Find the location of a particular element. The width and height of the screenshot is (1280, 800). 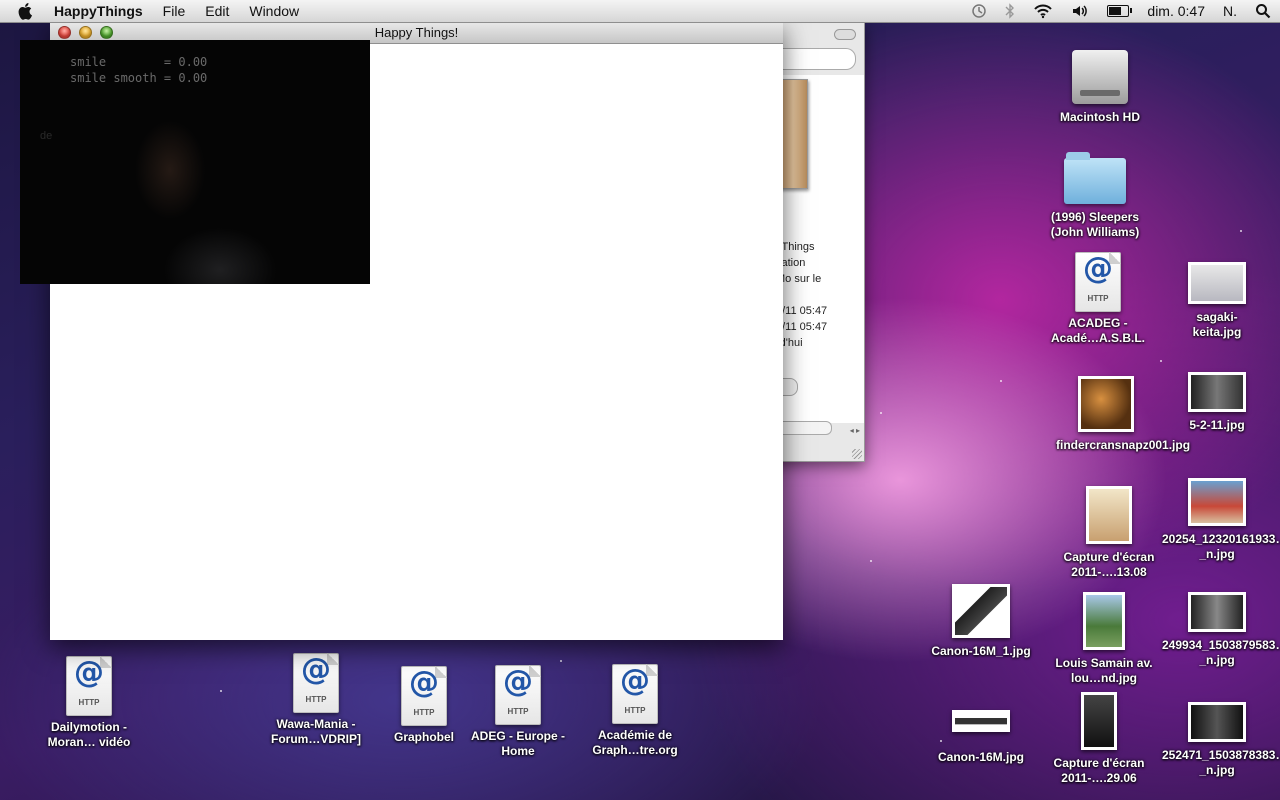

desktop-icon-sleepers-folder: (1996) Sleepers (John Williams) is located at coordinates (1095, 196).